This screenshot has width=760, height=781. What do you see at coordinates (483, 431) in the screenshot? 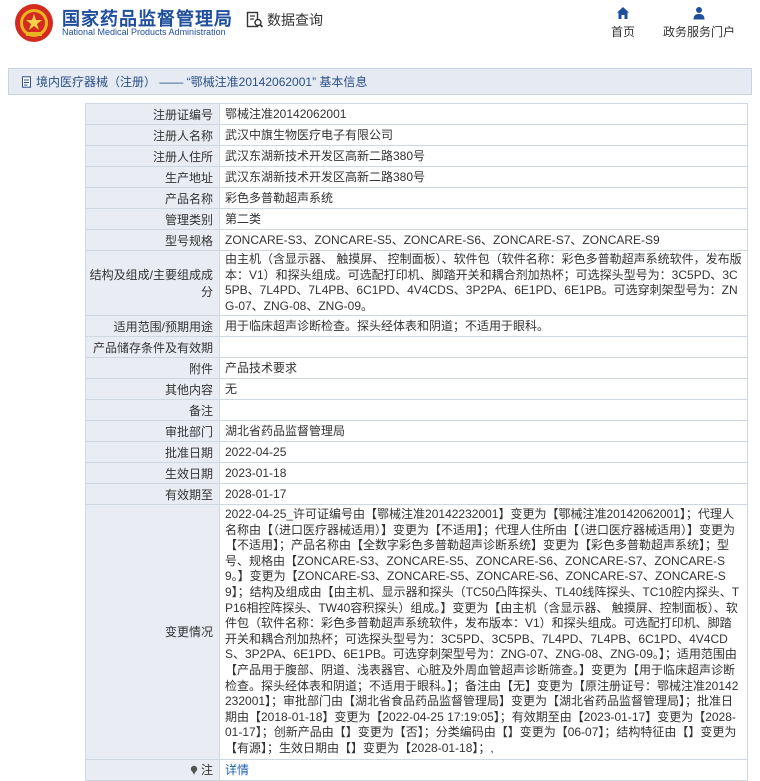
I see `field-value: 湖北省药品监督管理局` at bounding box center [483, 431].